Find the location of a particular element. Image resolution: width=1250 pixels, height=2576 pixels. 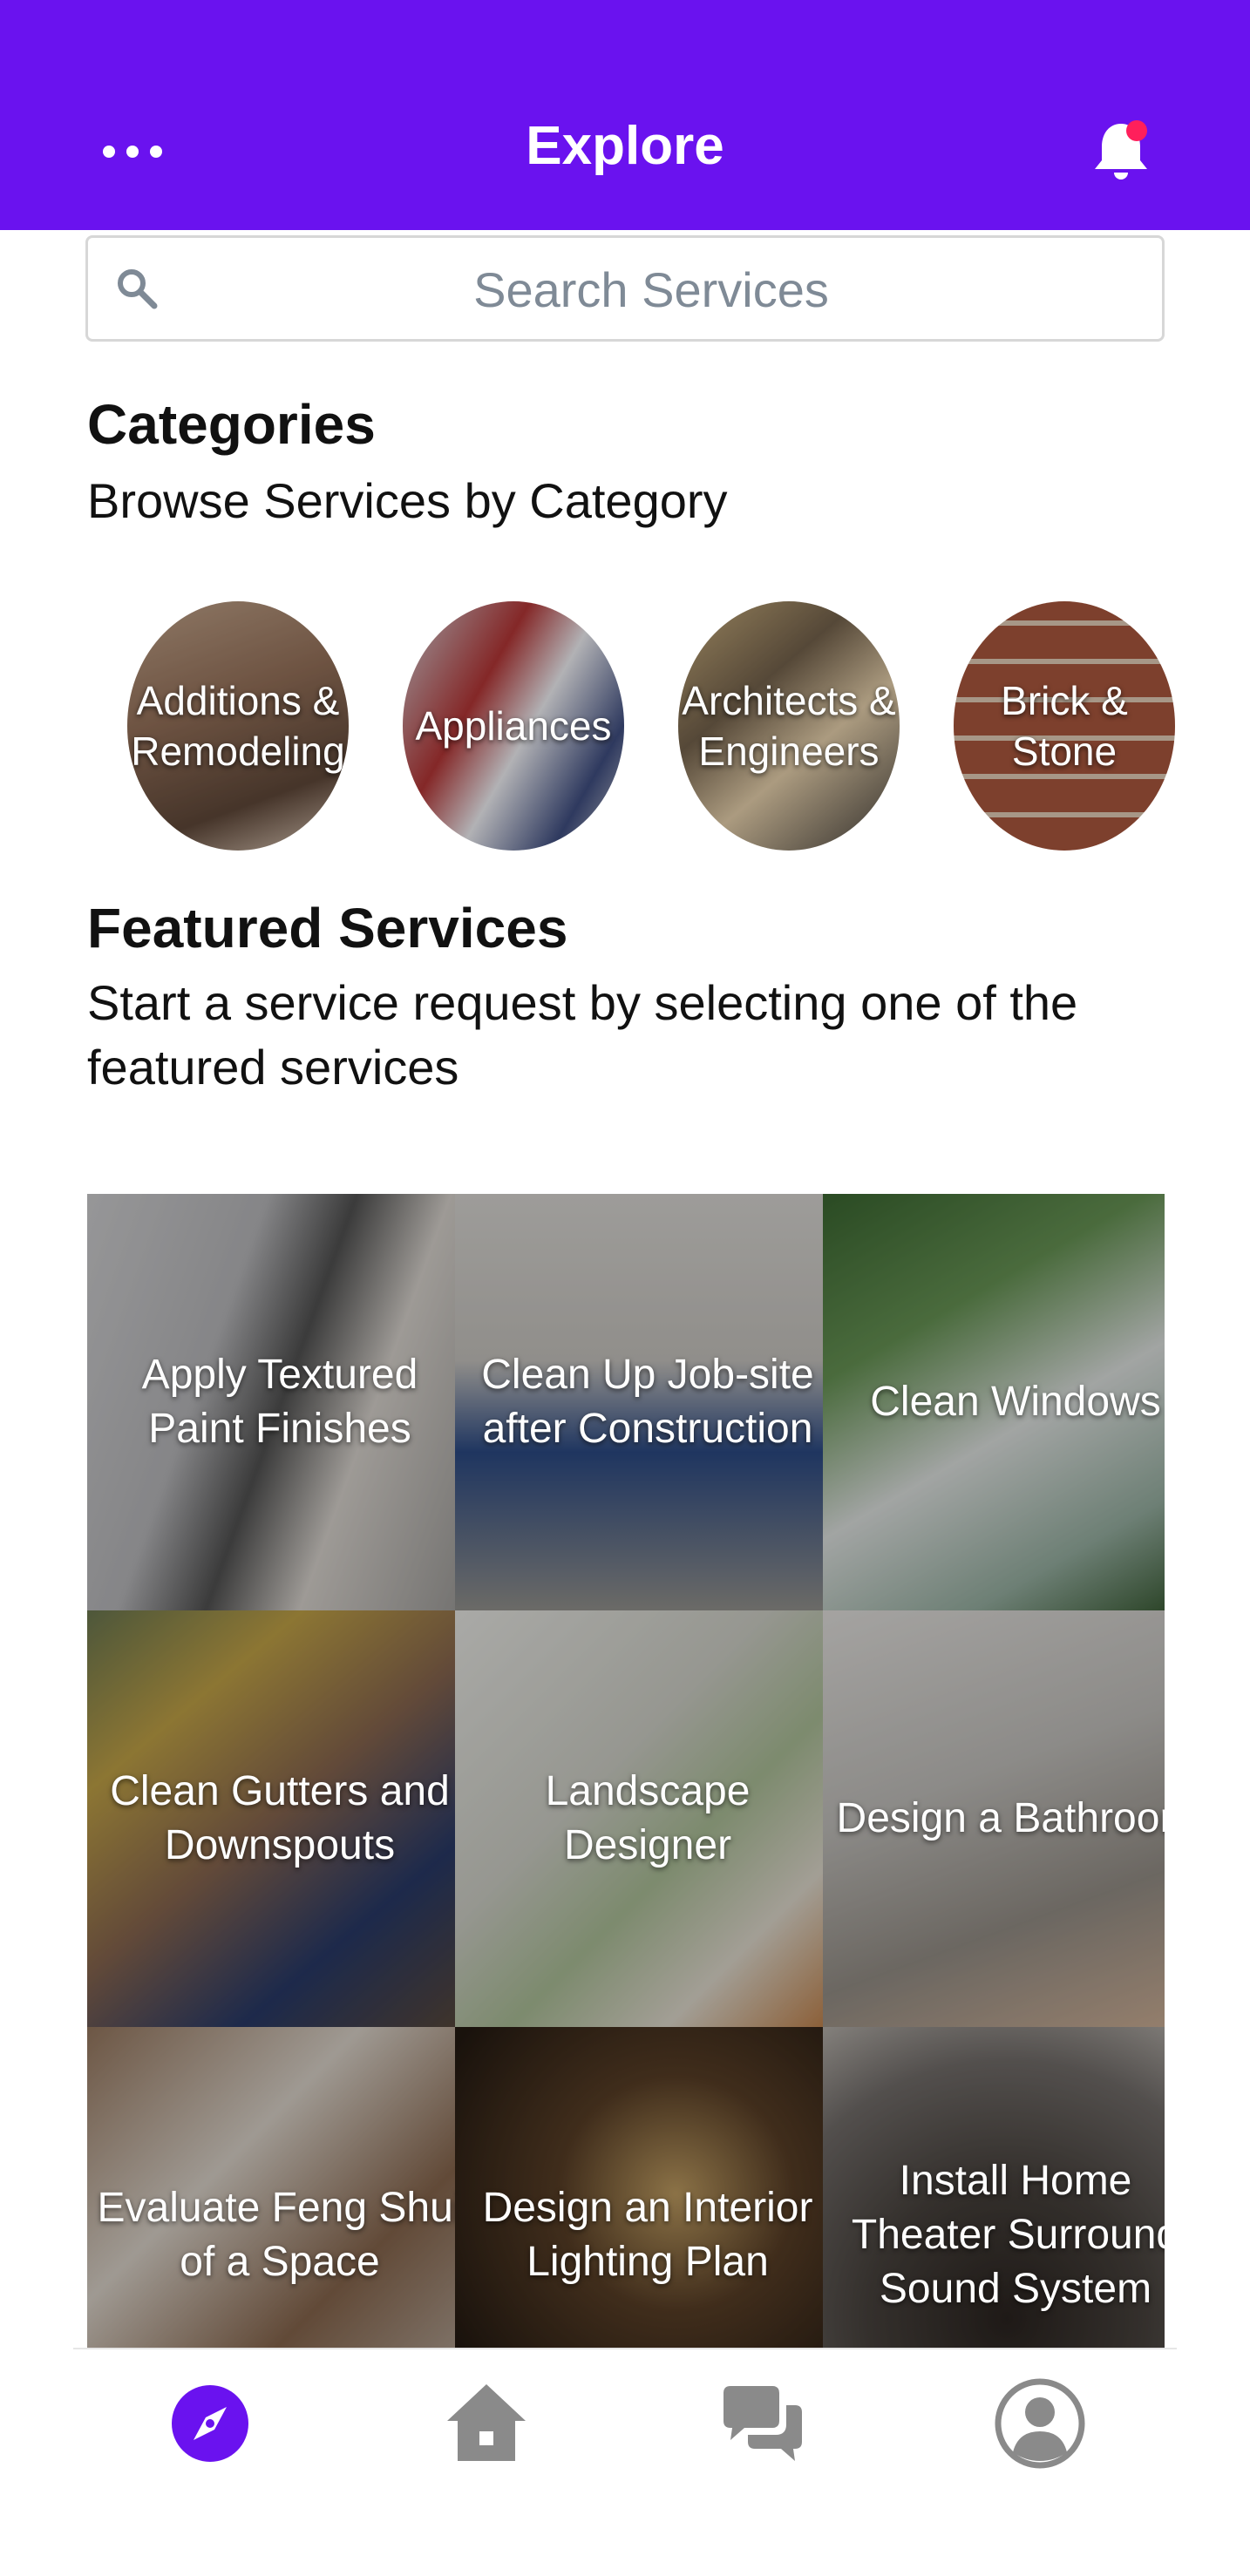

category-additions-remodeling: Additions & Remodeling is located at coordinates (238, 726).